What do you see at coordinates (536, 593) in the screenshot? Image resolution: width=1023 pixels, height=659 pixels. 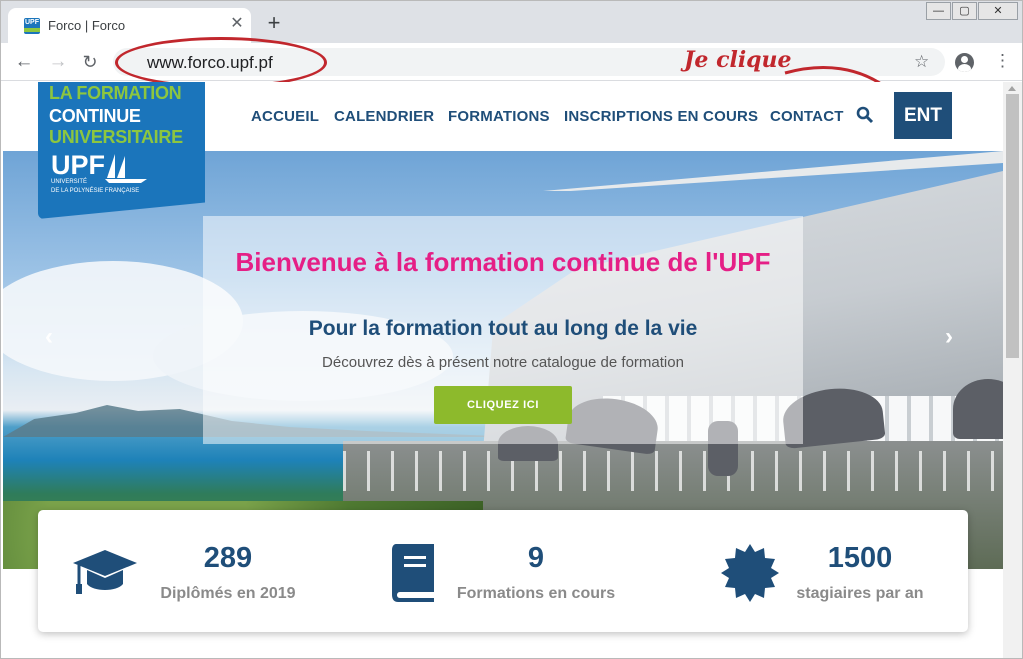 I see `stat-label: Formations en cours` at bounding box center [536, 593].